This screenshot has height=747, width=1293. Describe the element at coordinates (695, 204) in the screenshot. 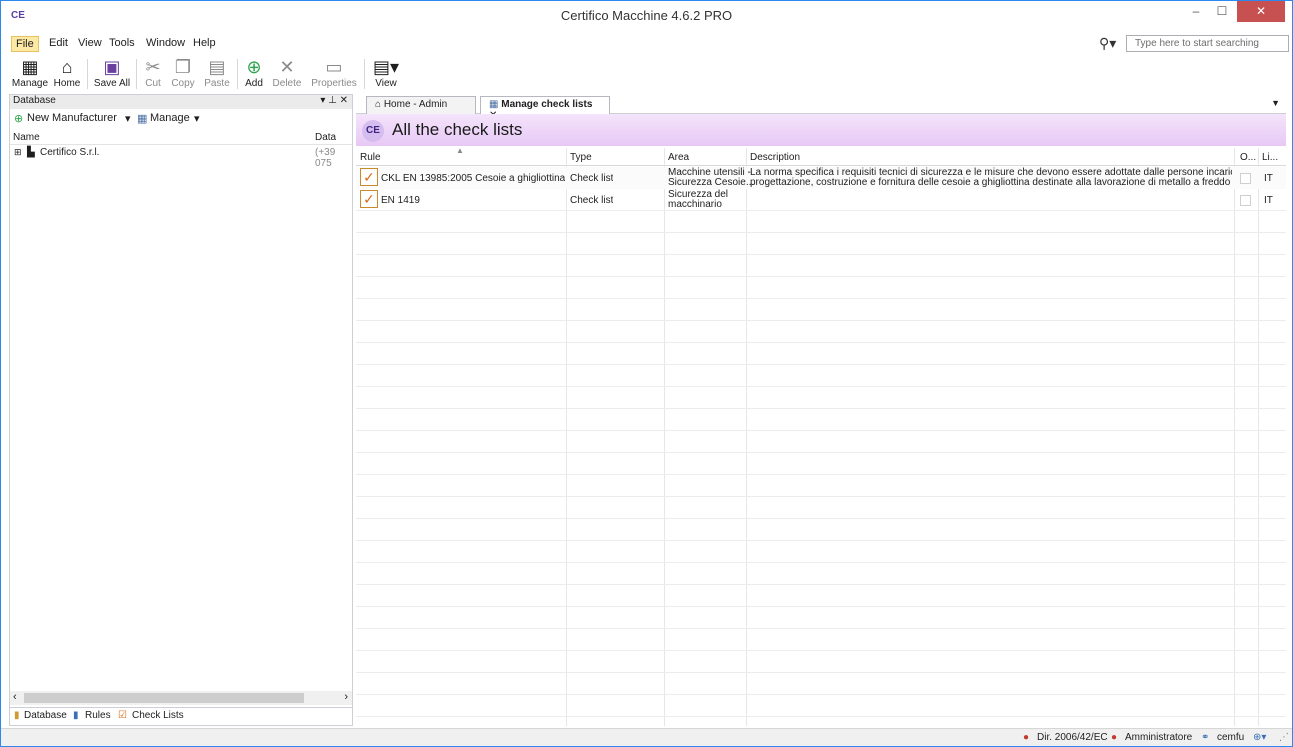

I see `cell-area: macchinario` at that location.